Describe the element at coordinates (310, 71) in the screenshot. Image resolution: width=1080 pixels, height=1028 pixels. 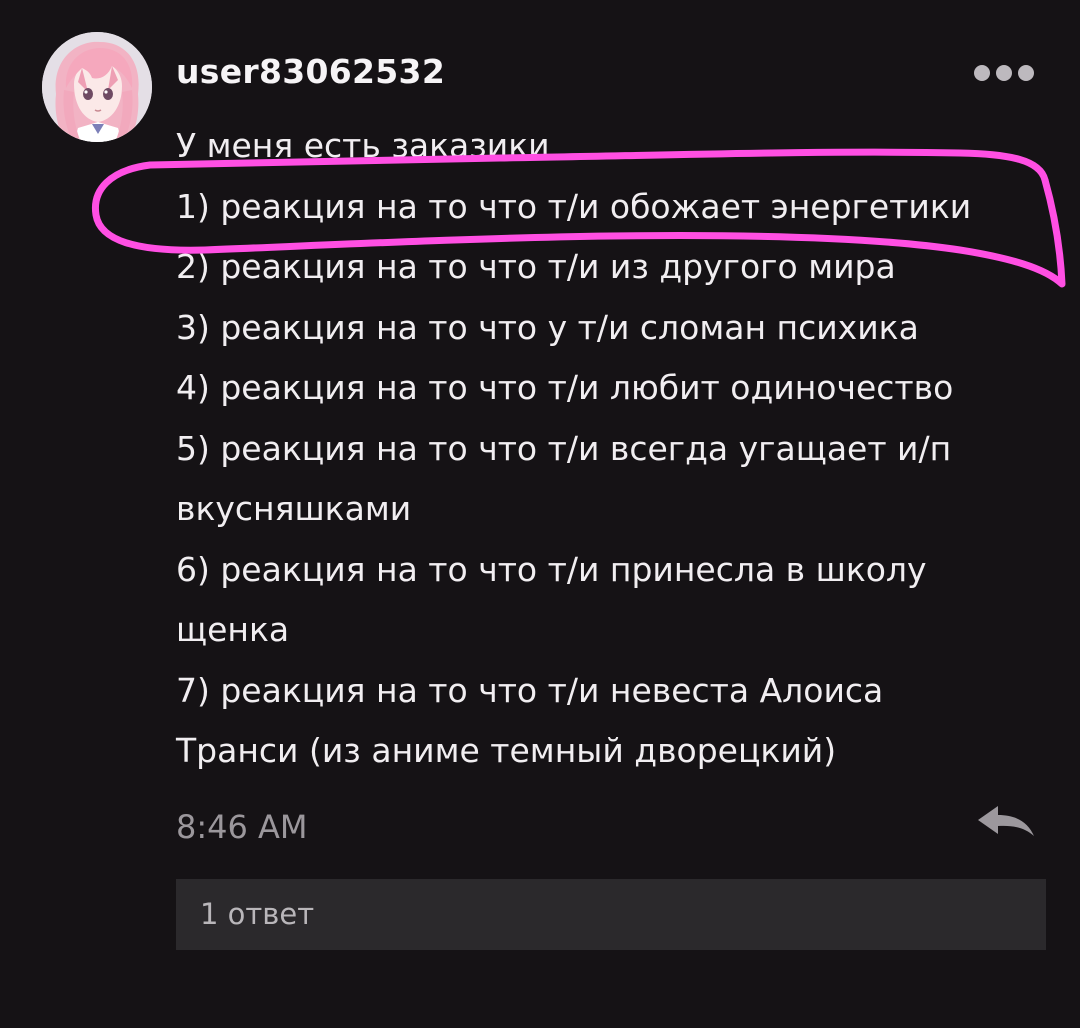
I see `comment-username: user83062532` at that location.